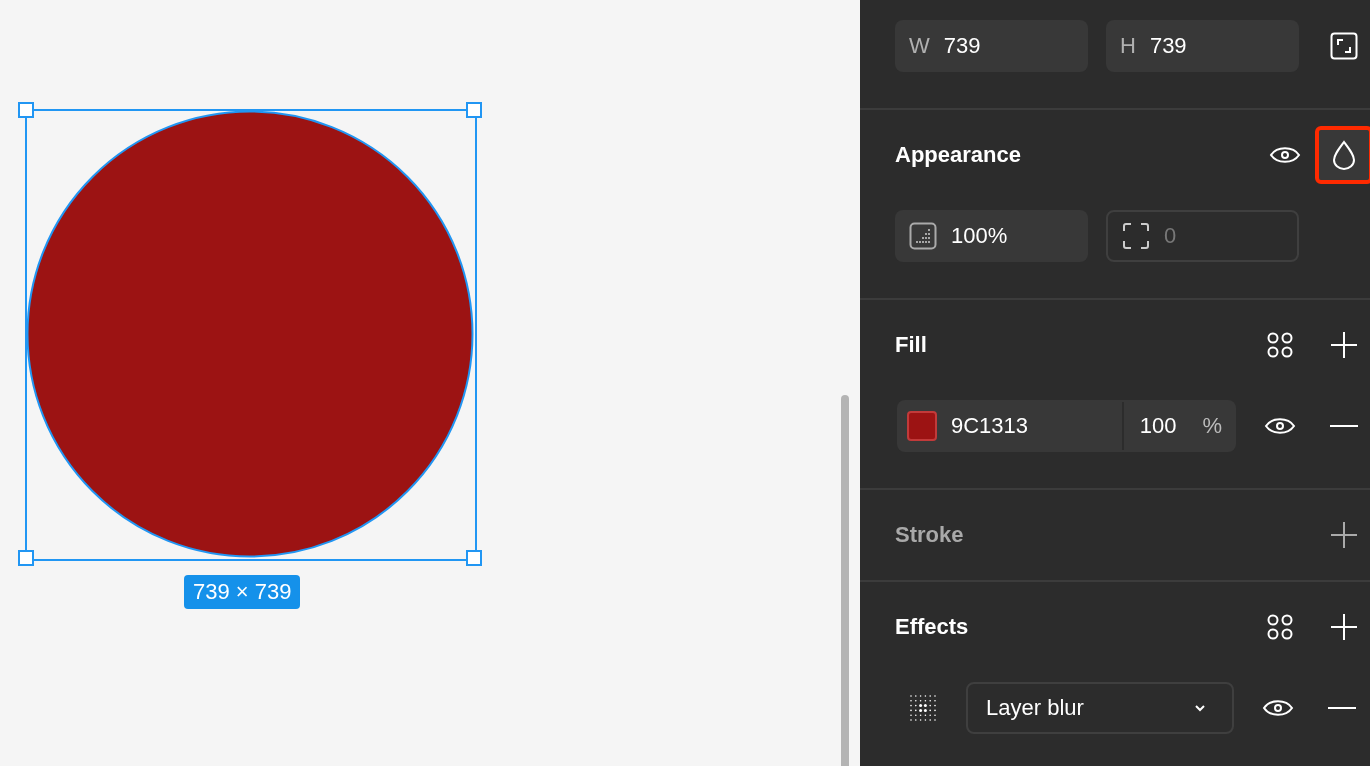  I want to click on section-title: Appearance, so click(958, 155).